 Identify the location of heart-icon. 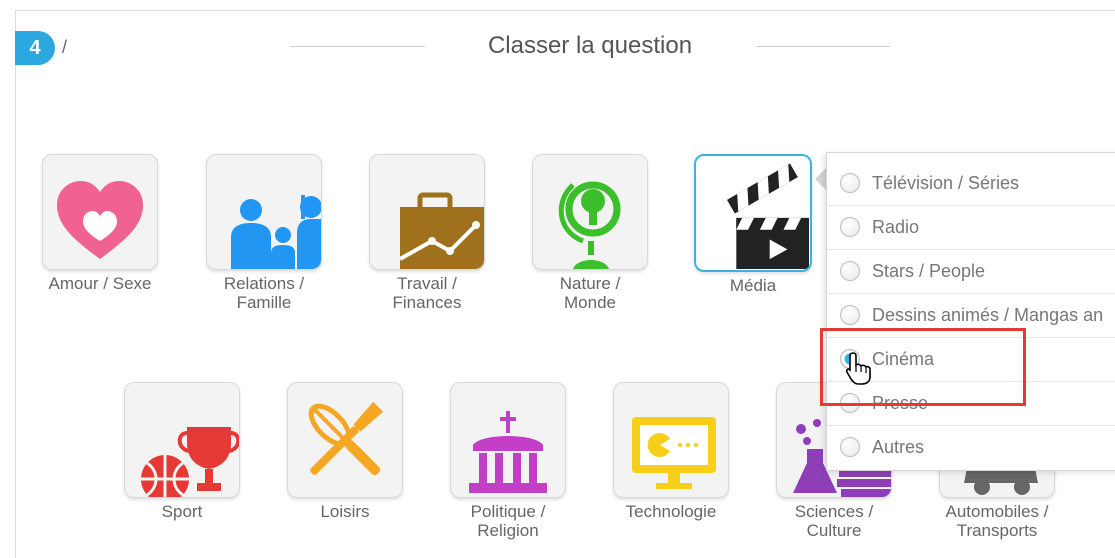
(100, 220).